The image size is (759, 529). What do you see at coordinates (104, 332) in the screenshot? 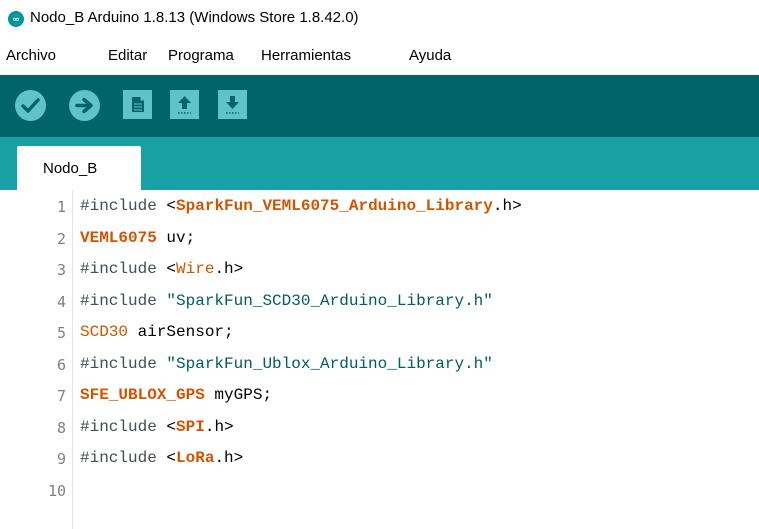
I see `code-token: SCD30` at bounding box center [104, 332].